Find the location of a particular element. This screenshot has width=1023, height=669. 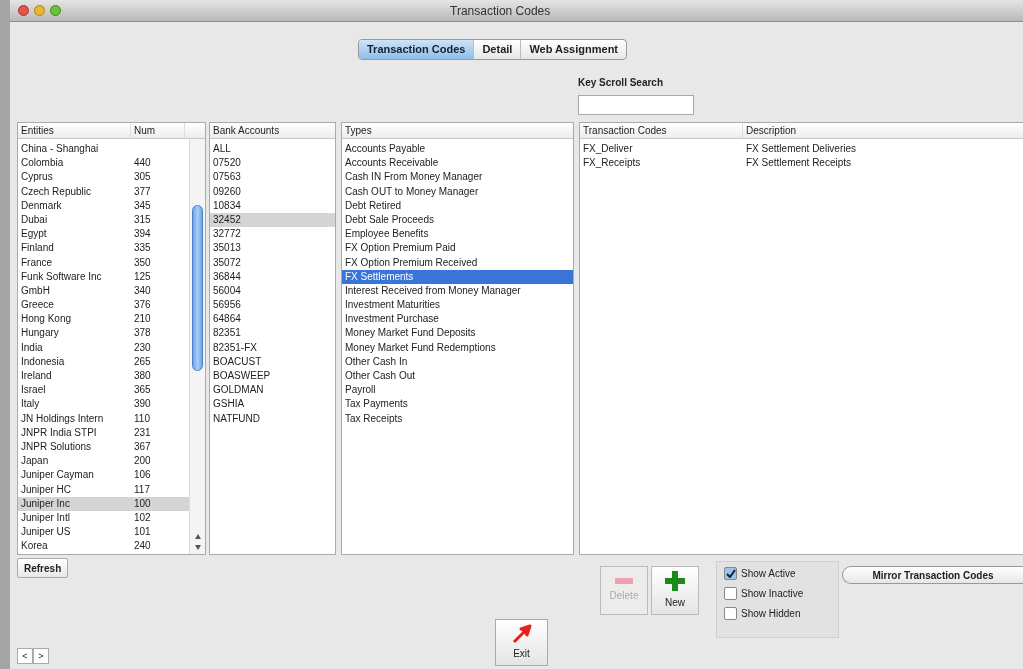

bank-account-row: 82351 is located at coordinates (272, 333).